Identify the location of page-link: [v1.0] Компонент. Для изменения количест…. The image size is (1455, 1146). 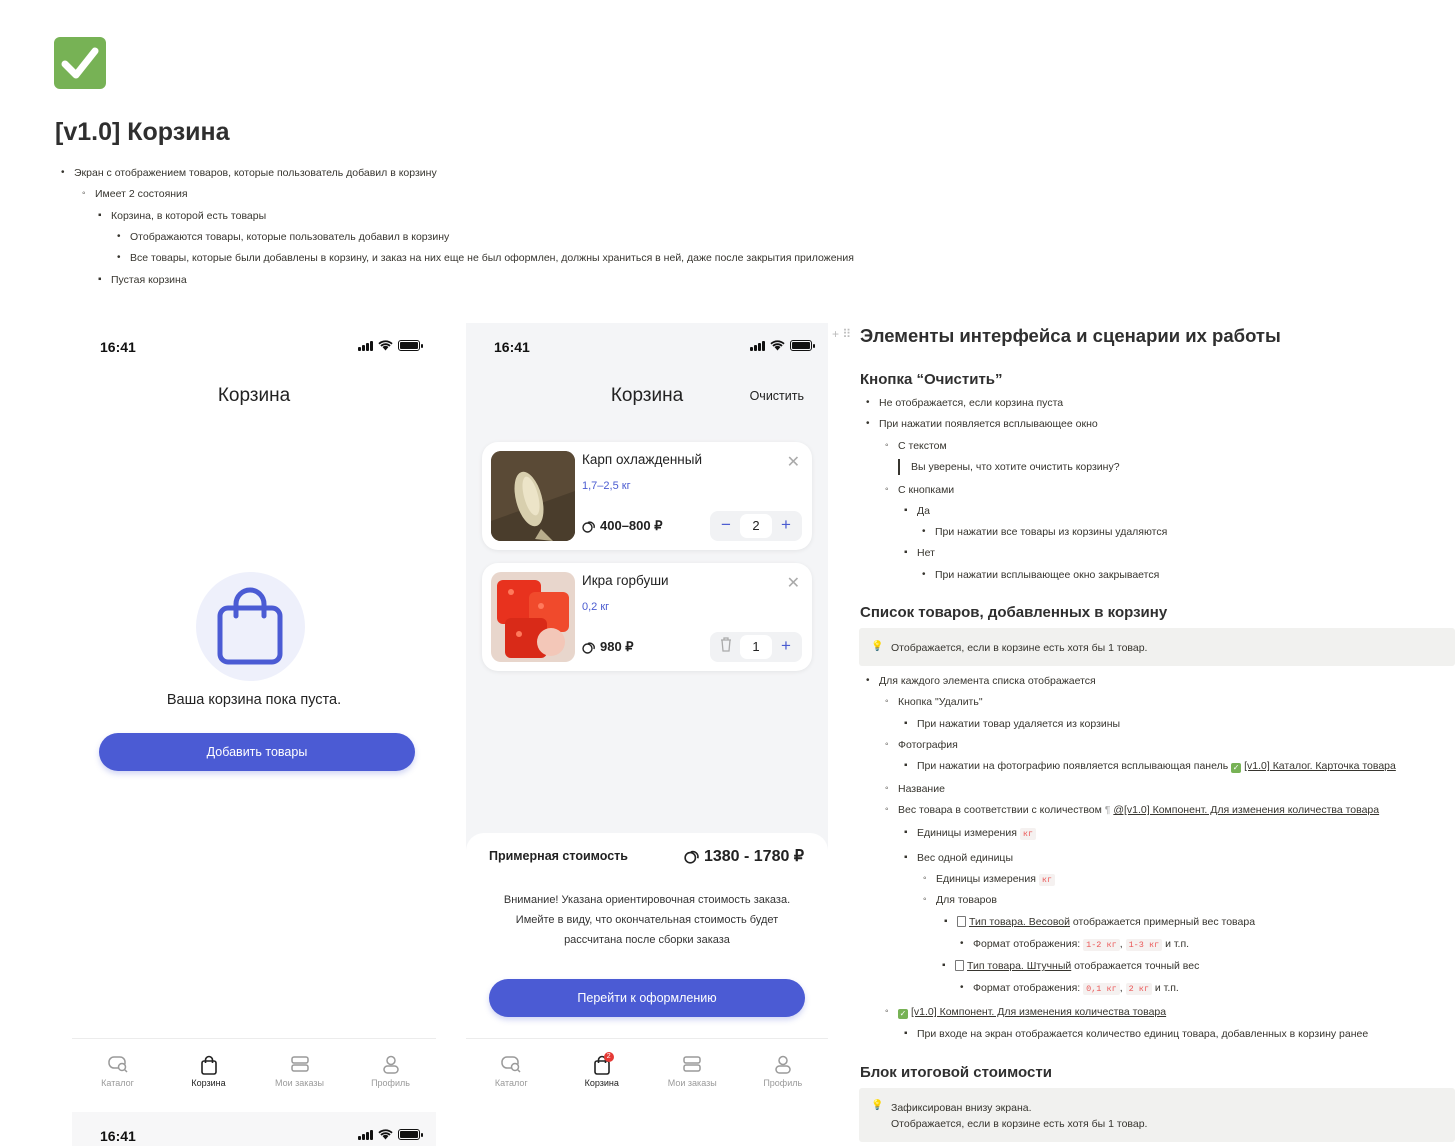
(1038, 1012).